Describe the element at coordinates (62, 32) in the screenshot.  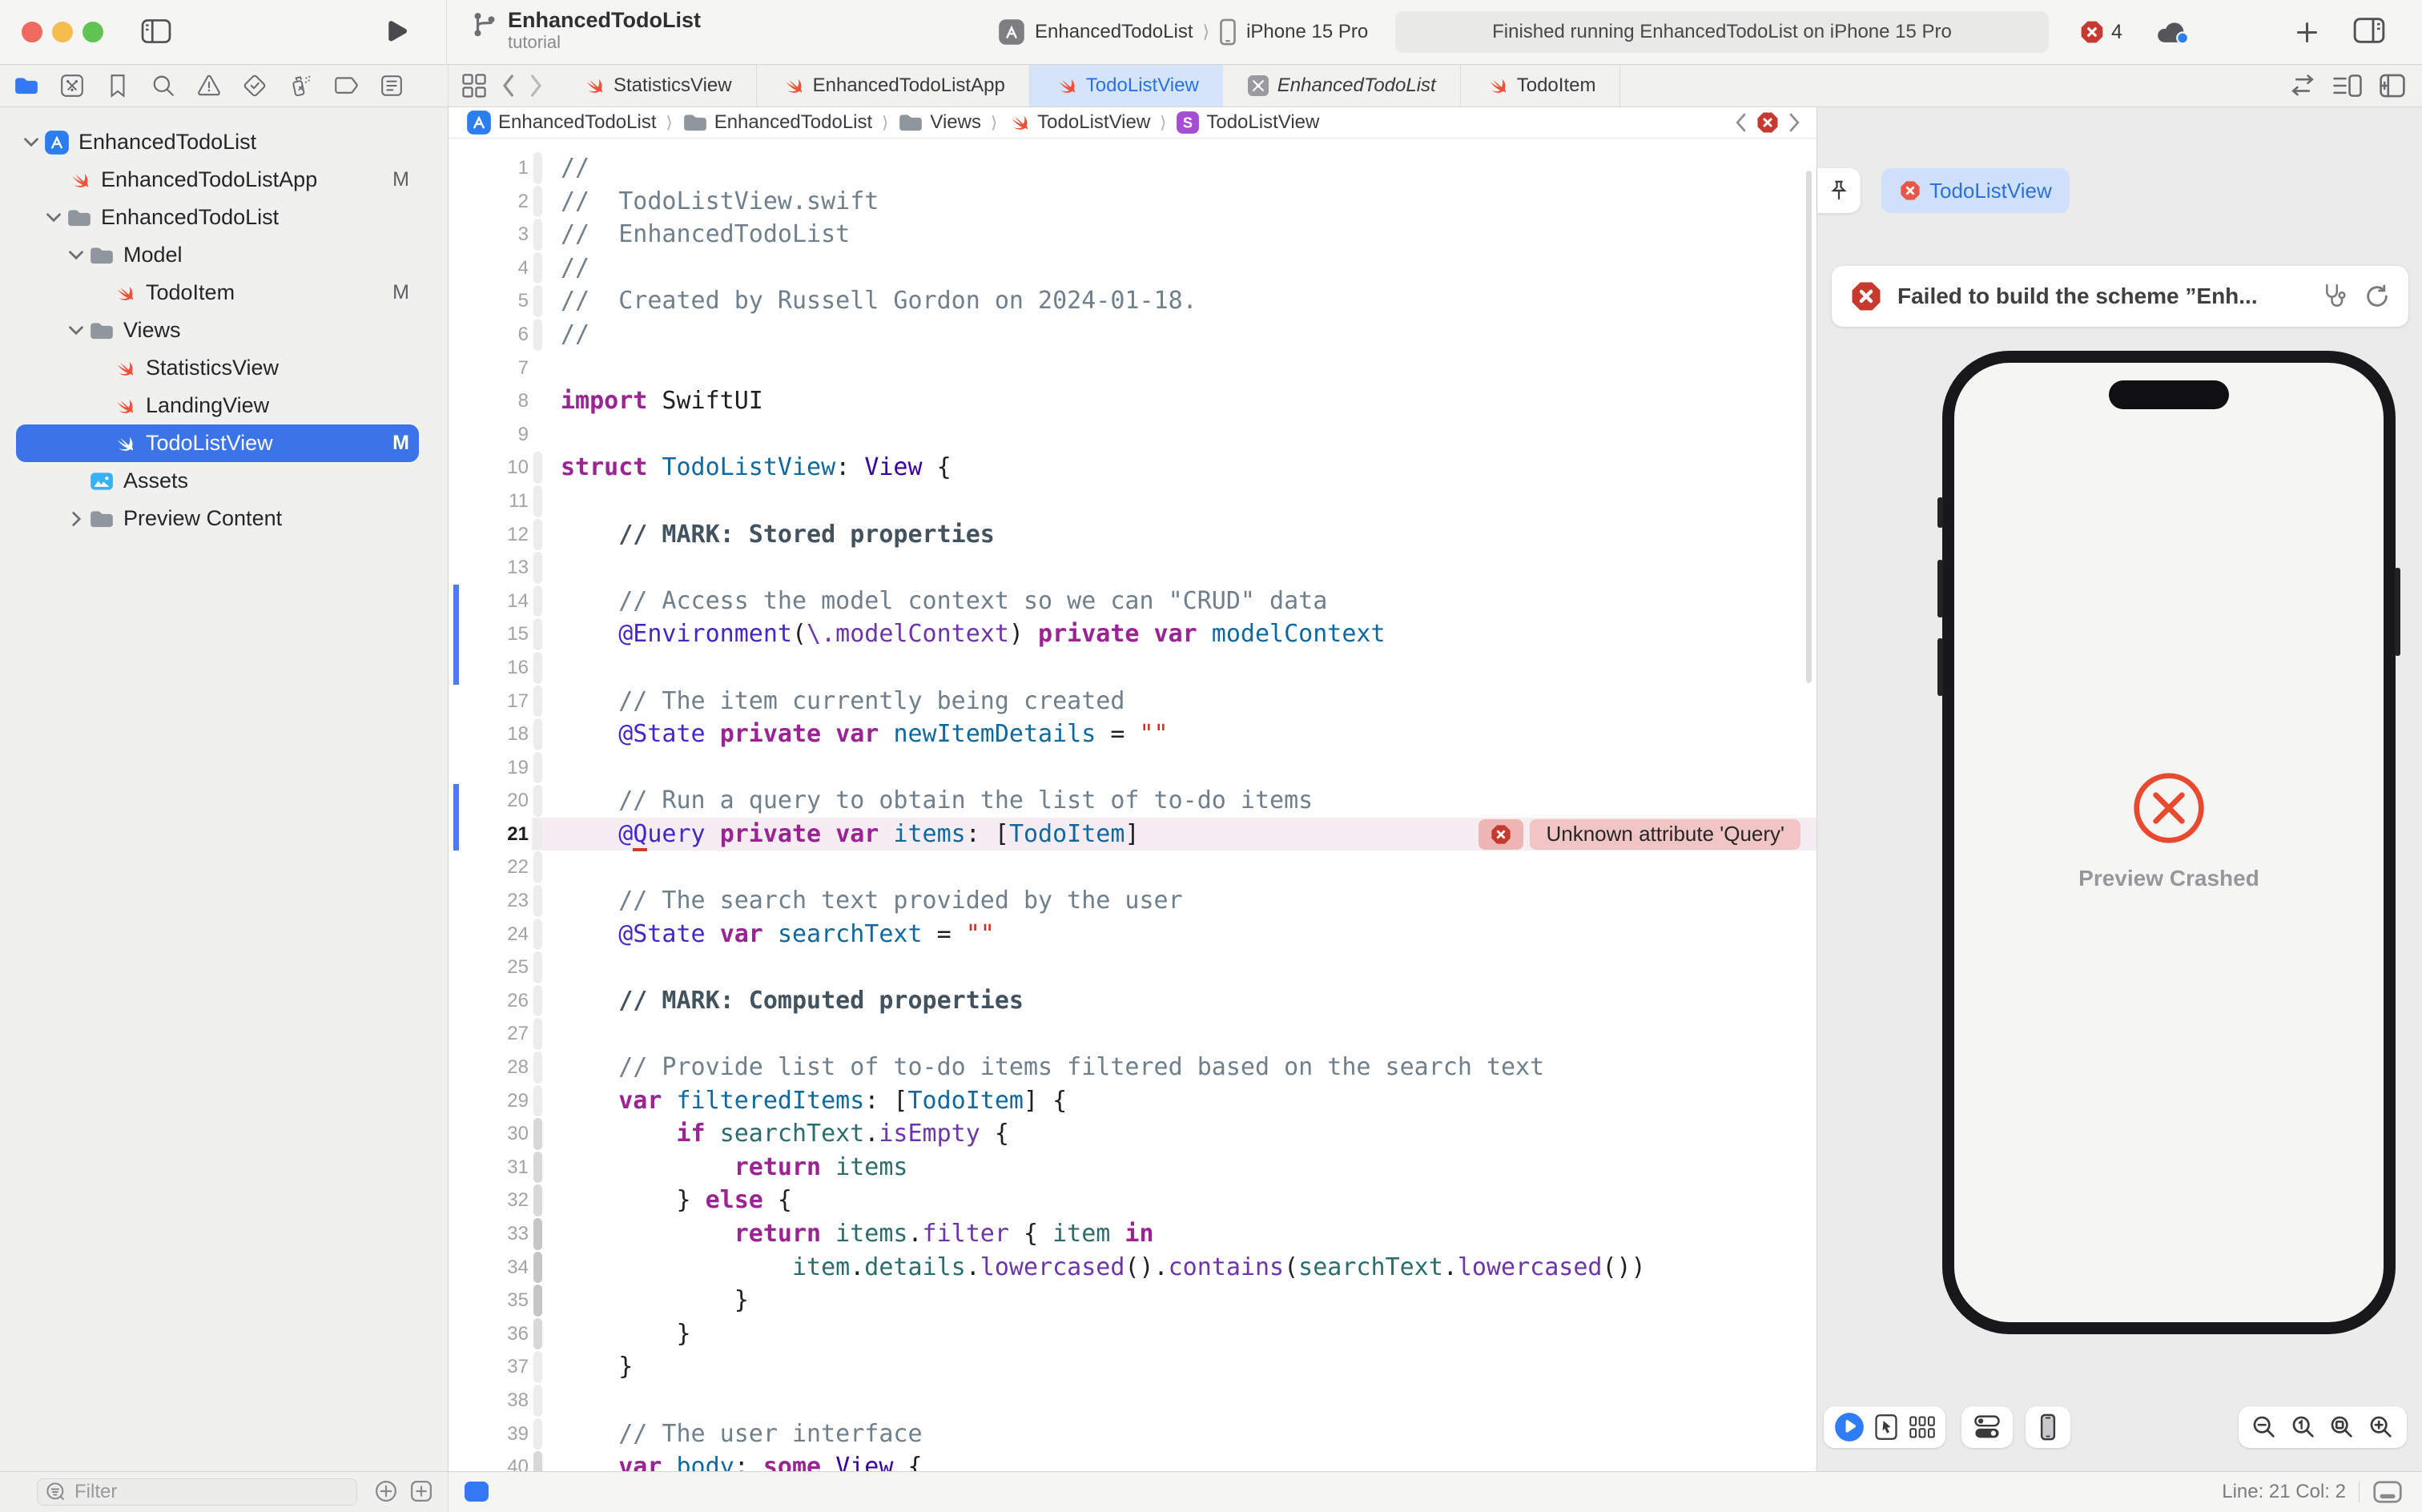
I see `minimize-window-button` at that location.